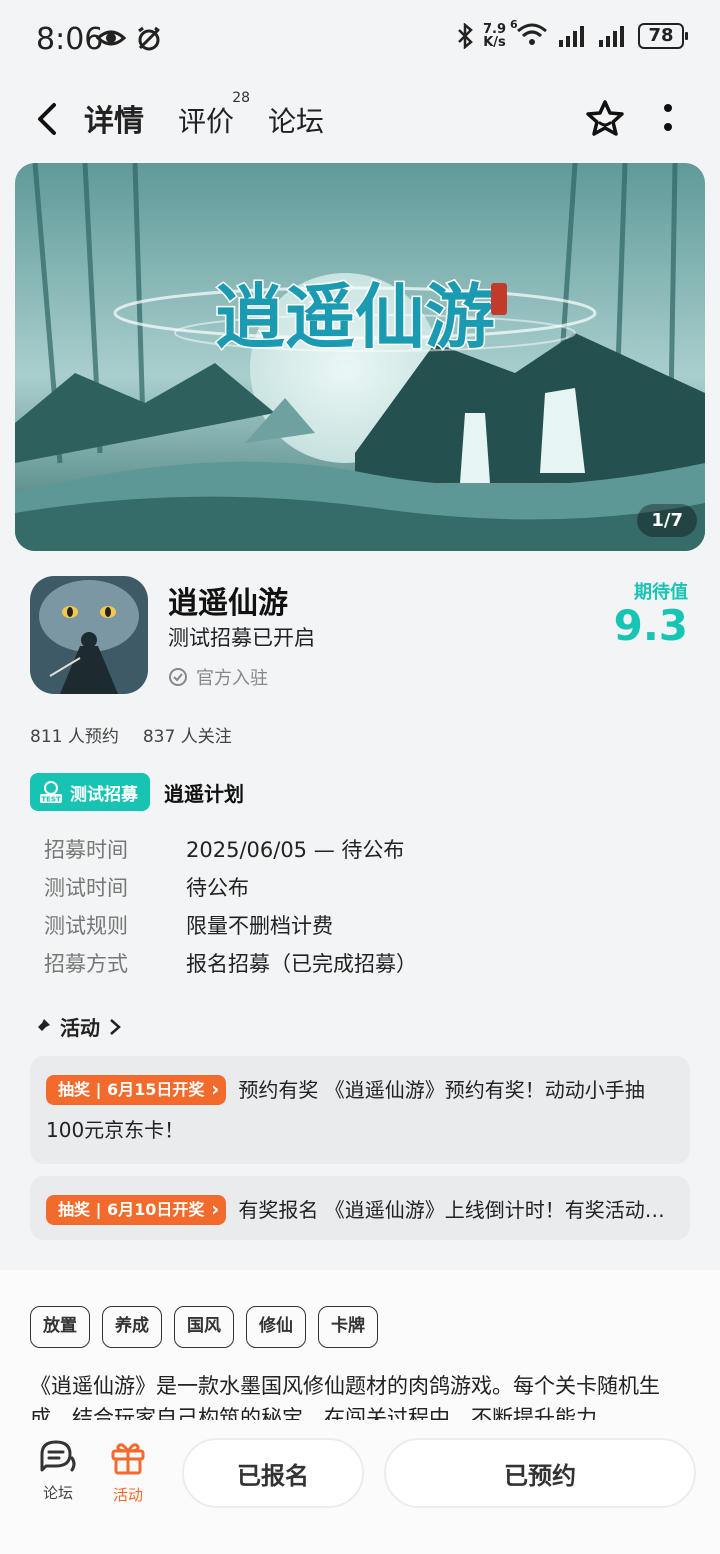 This screenshot has height=1554, width=720. Describe the element at coordinates (146, 888) in the screenshot. I see `info-row: 测试时间 待公布` at that location.